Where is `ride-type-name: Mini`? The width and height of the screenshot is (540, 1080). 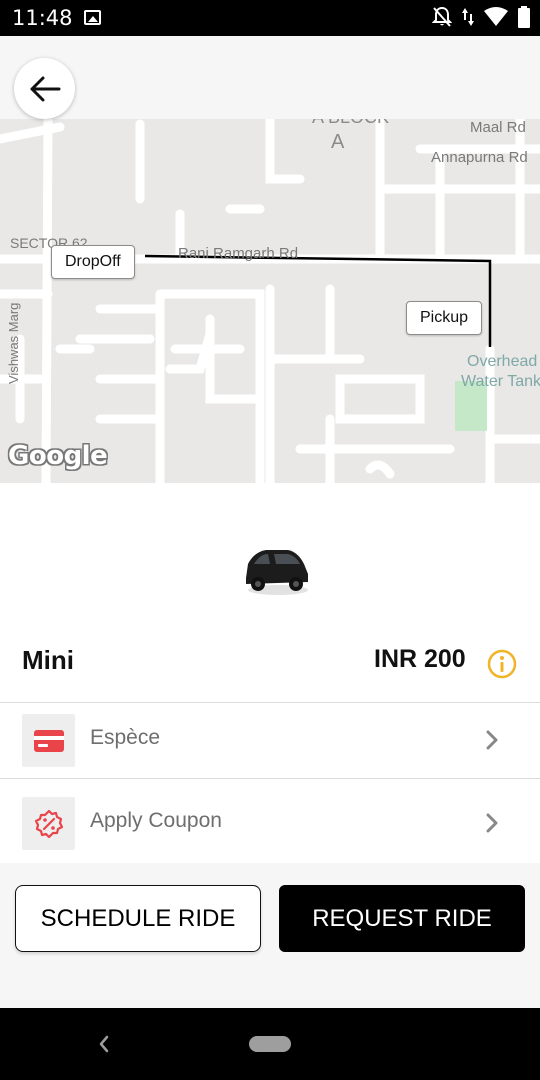 ride-type-name: Mini is located at coordinates (48, 660).